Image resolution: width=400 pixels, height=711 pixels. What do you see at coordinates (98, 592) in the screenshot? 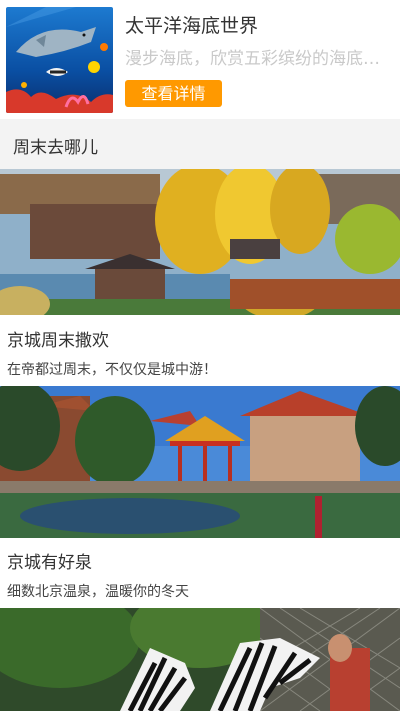
I see `article-2-subtitle: 细数北京温泉，温暖你的冬天` at bounding box center [98, 592].